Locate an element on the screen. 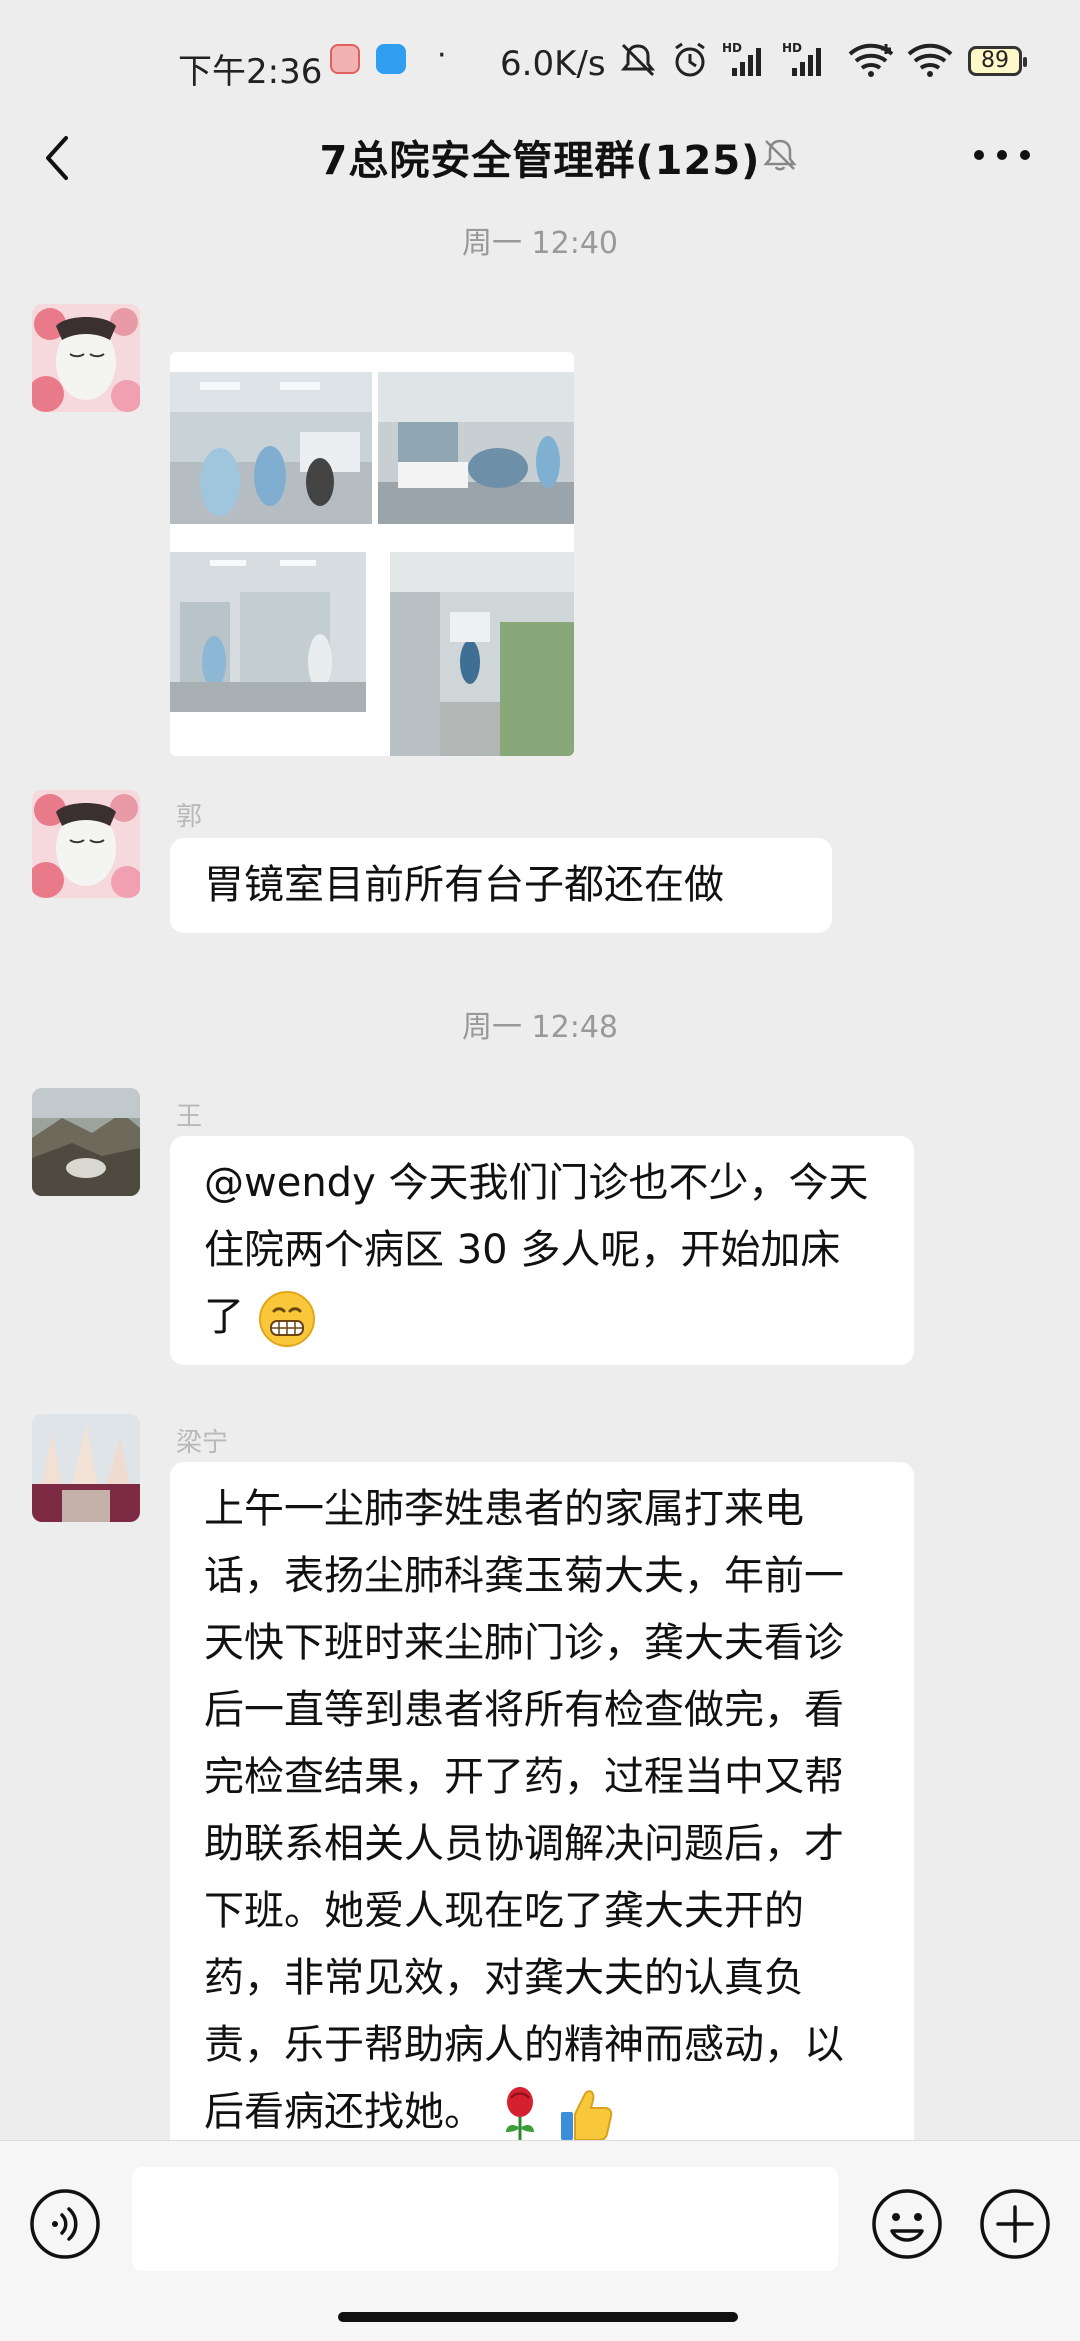  home-indicator is located at coordinates (538, 2317).